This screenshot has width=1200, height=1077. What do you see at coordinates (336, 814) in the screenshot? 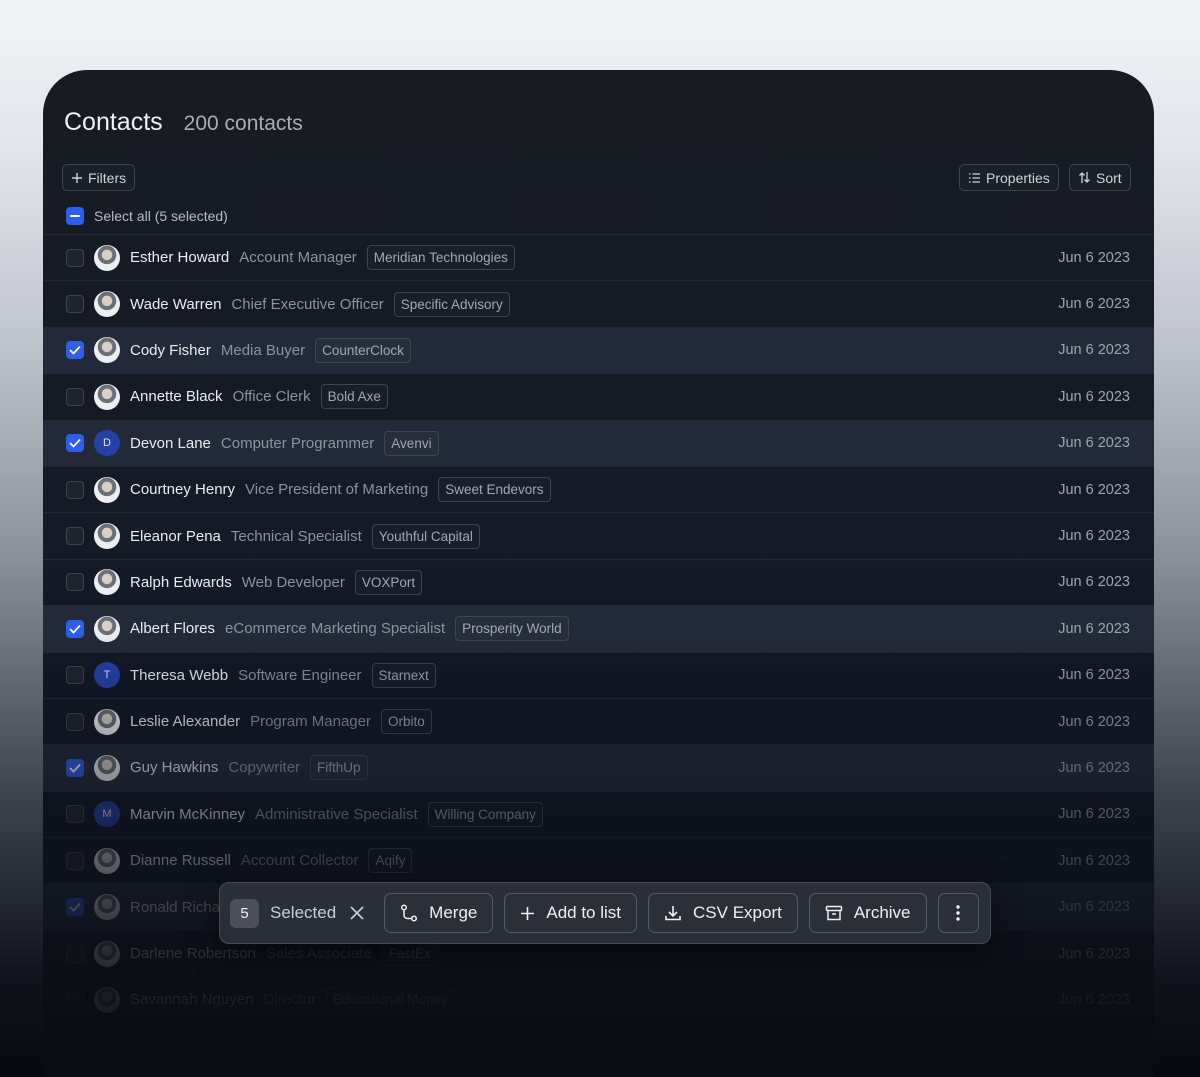
I see `contact-role: Administrative Specialist` at bounding box center [336, 814].